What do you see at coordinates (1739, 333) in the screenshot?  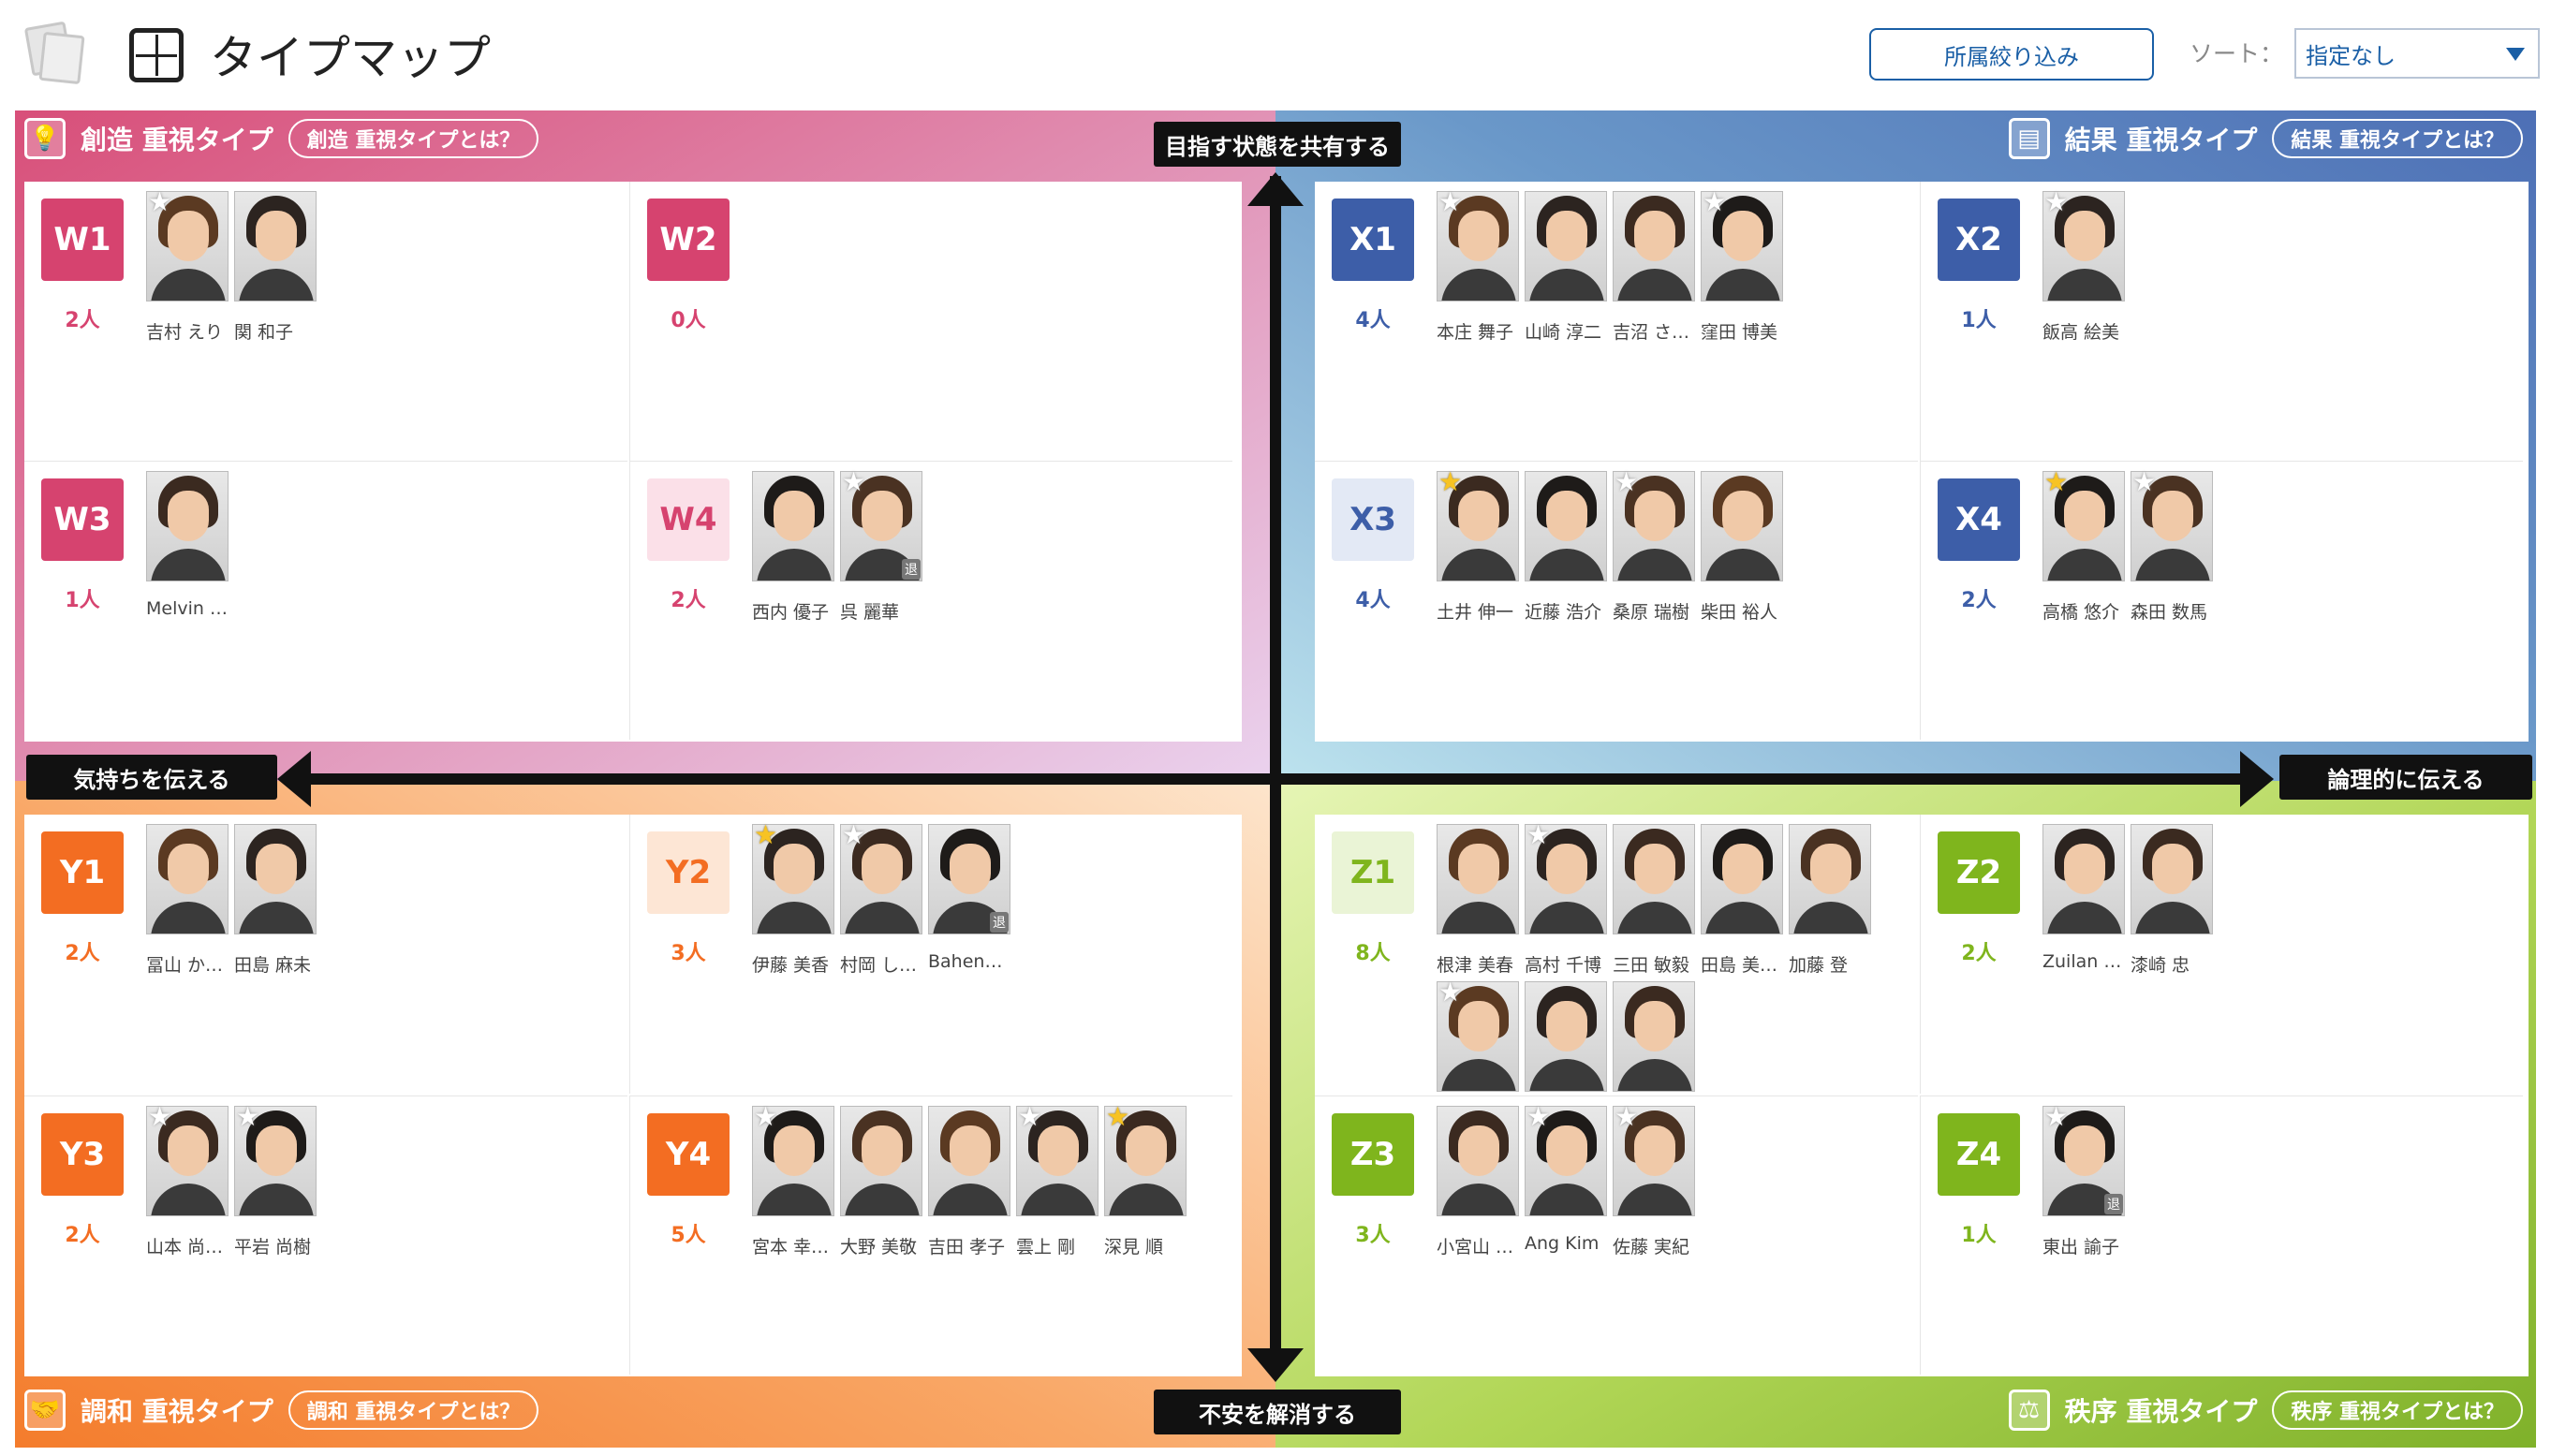 I see `member-name: 窪田 博美` at bounding box center [1739, 333].